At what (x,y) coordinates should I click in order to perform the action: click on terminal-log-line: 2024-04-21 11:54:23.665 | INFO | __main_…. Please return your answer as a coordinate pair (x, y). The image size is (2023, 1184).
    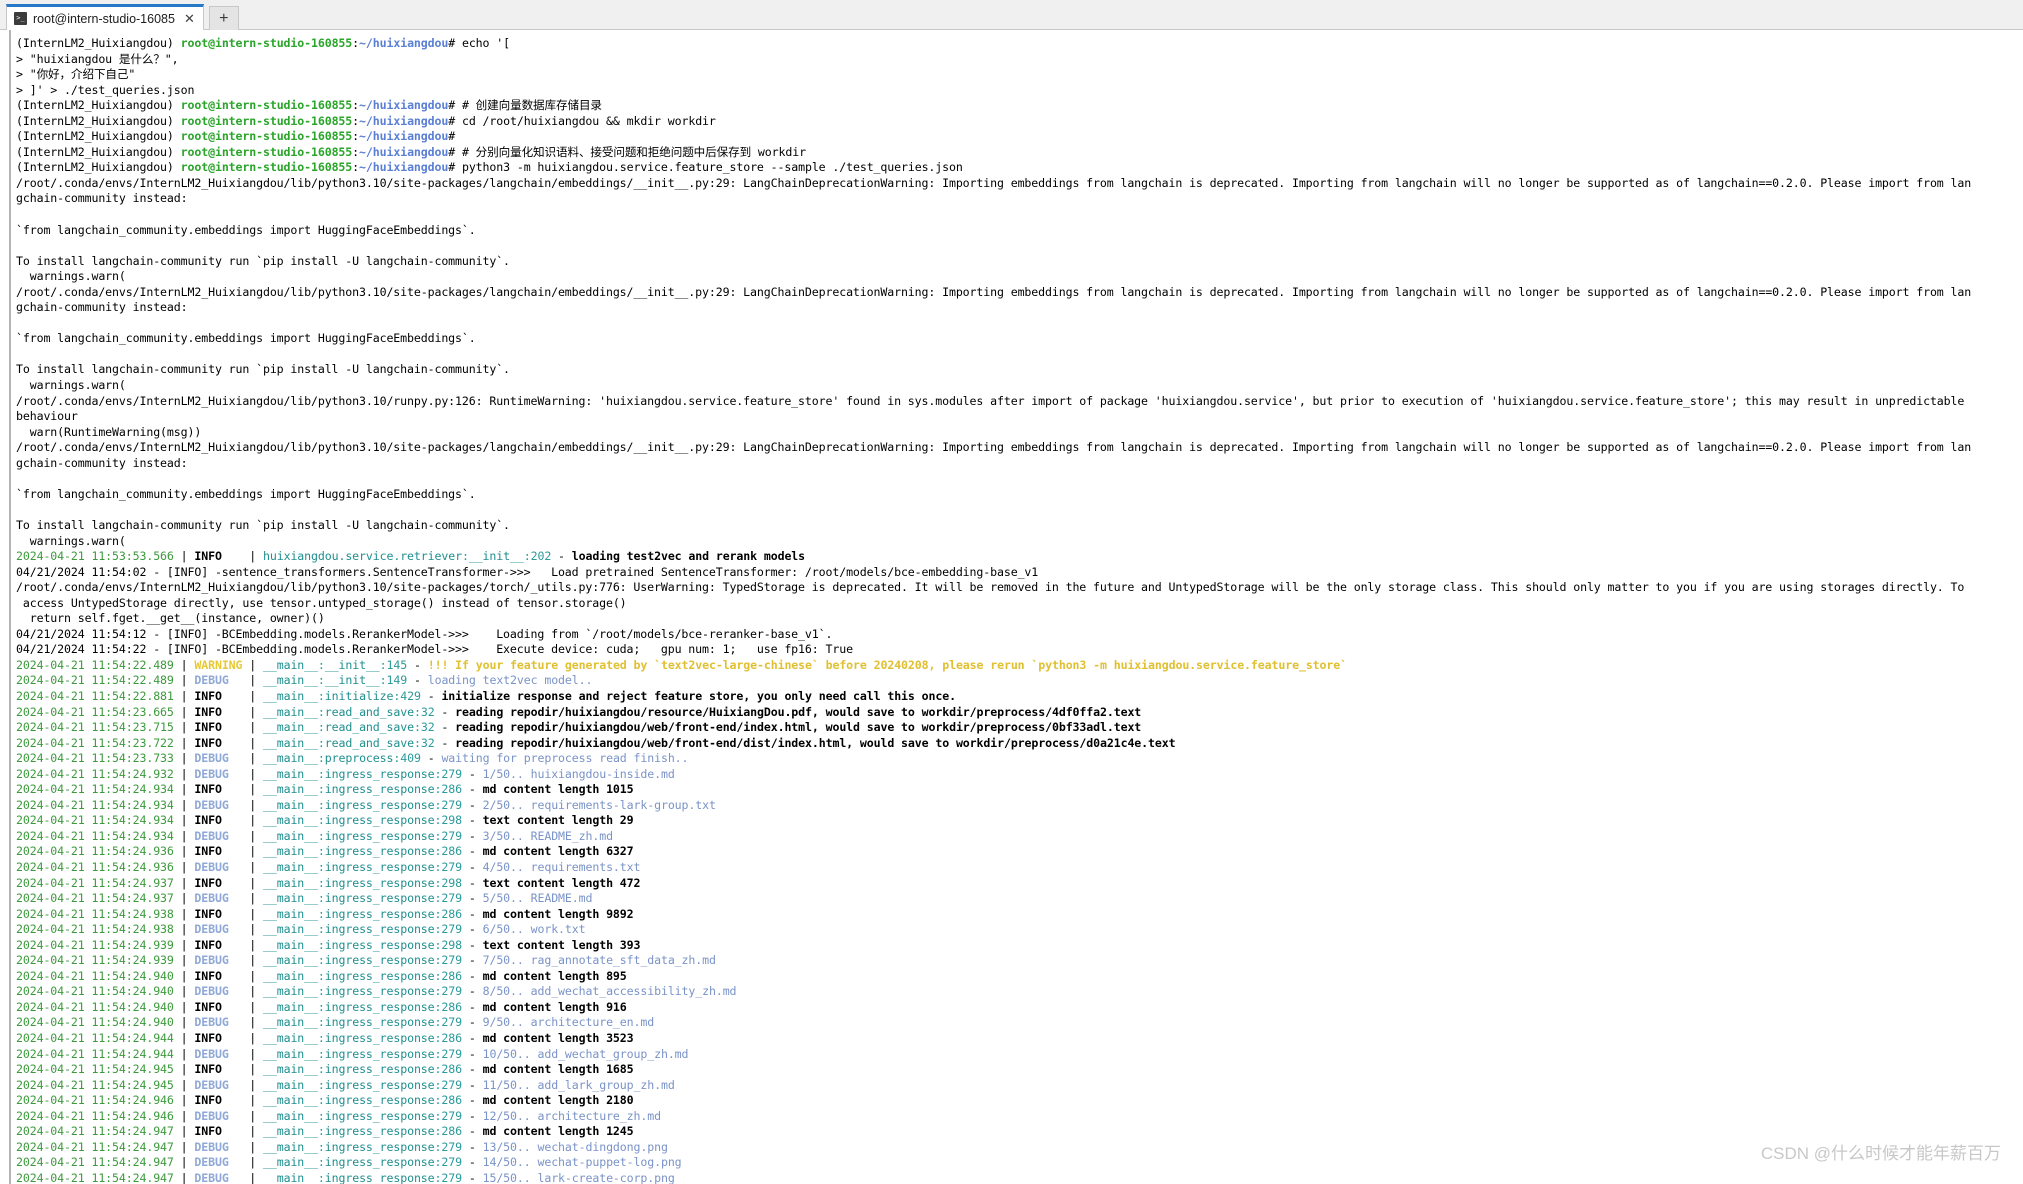
    Looking at the image, I should click on (579, 711).